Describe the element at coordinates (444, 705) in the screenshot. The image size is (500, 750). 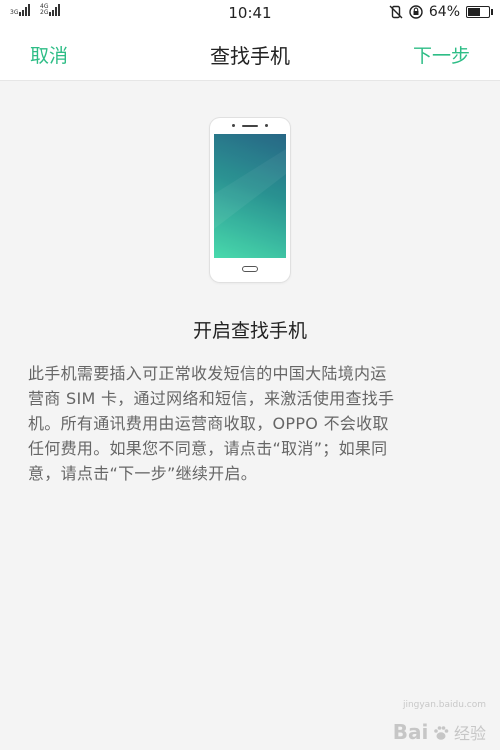
I see `watermark-url: jingyan.baidu.com` at that location.